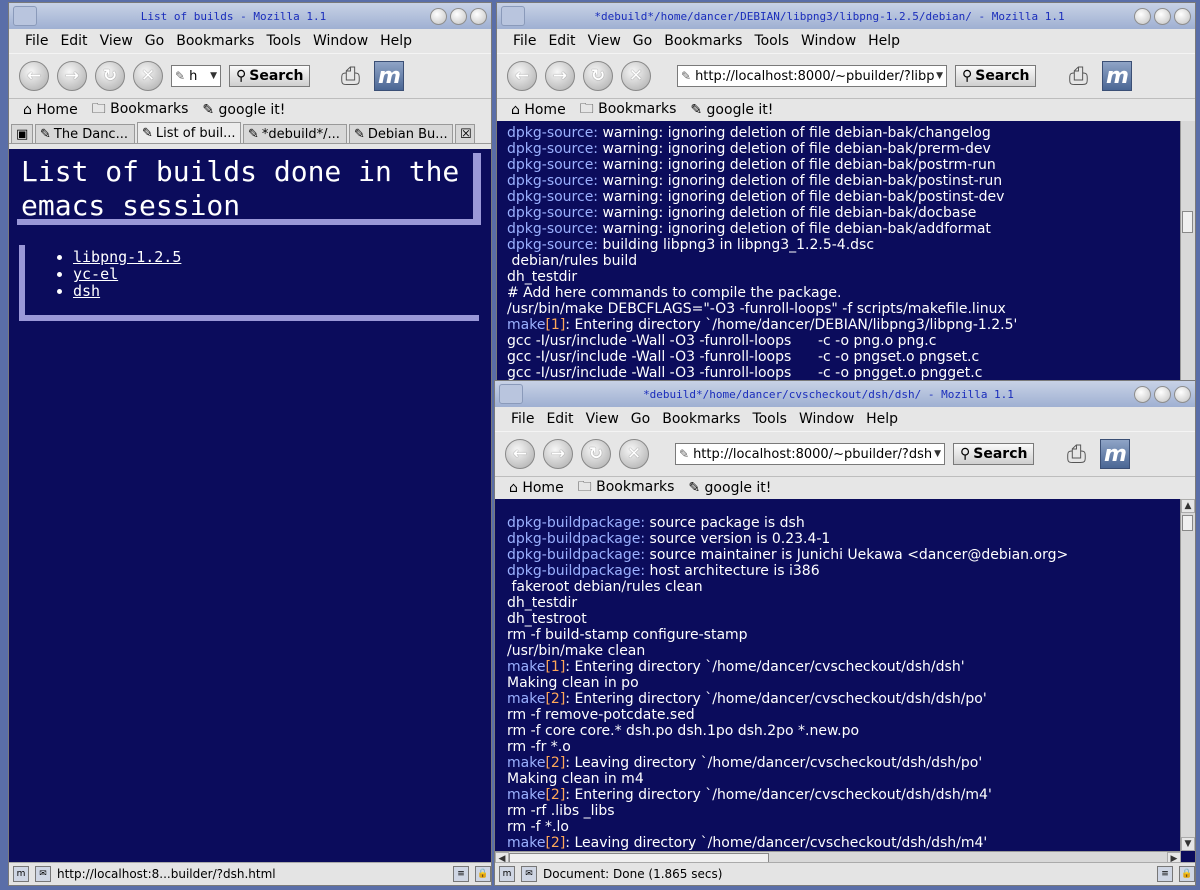 This screenshot has width=1200, height=890. Describe the element at coordinates (276, 274) in the screenshot. I see `list-item: yc-el` at that location.